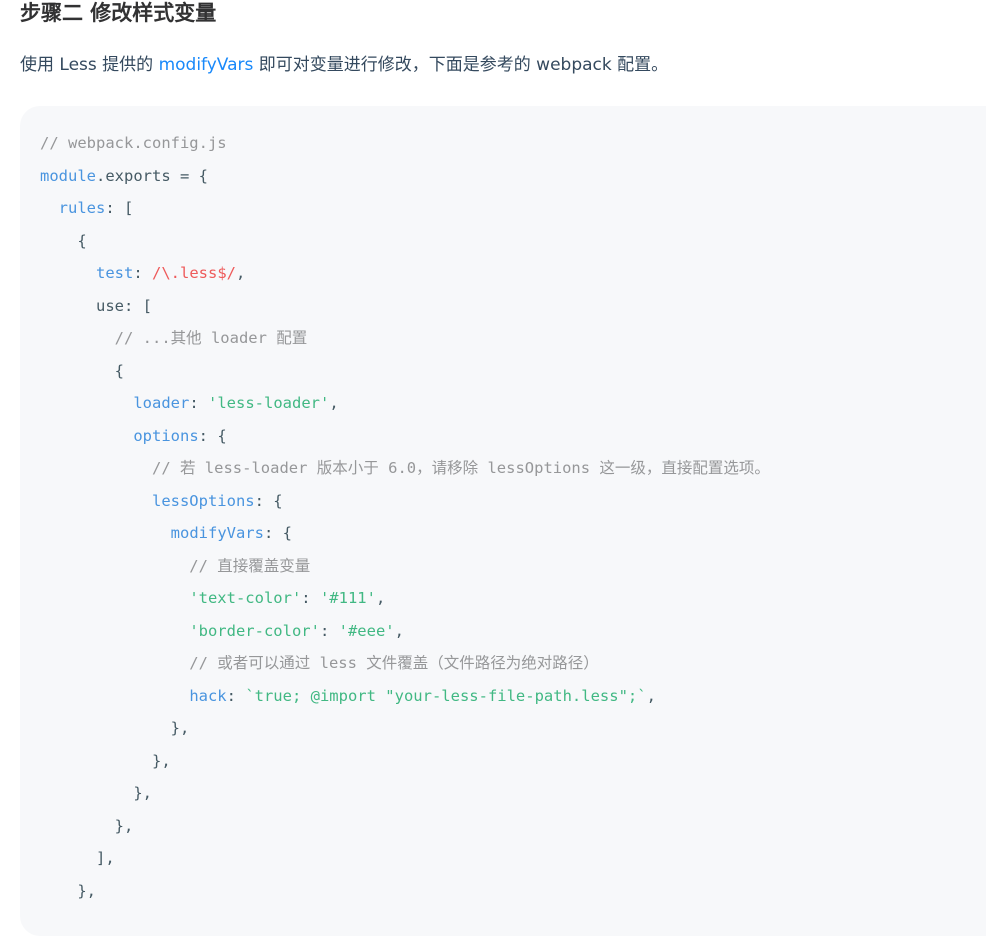  Describe the element at coordinates (461, 65) in the screenshot. I see `intro-text-after: 即可对变量进行修改，下面是参考的 webpack 配置。` at that location.